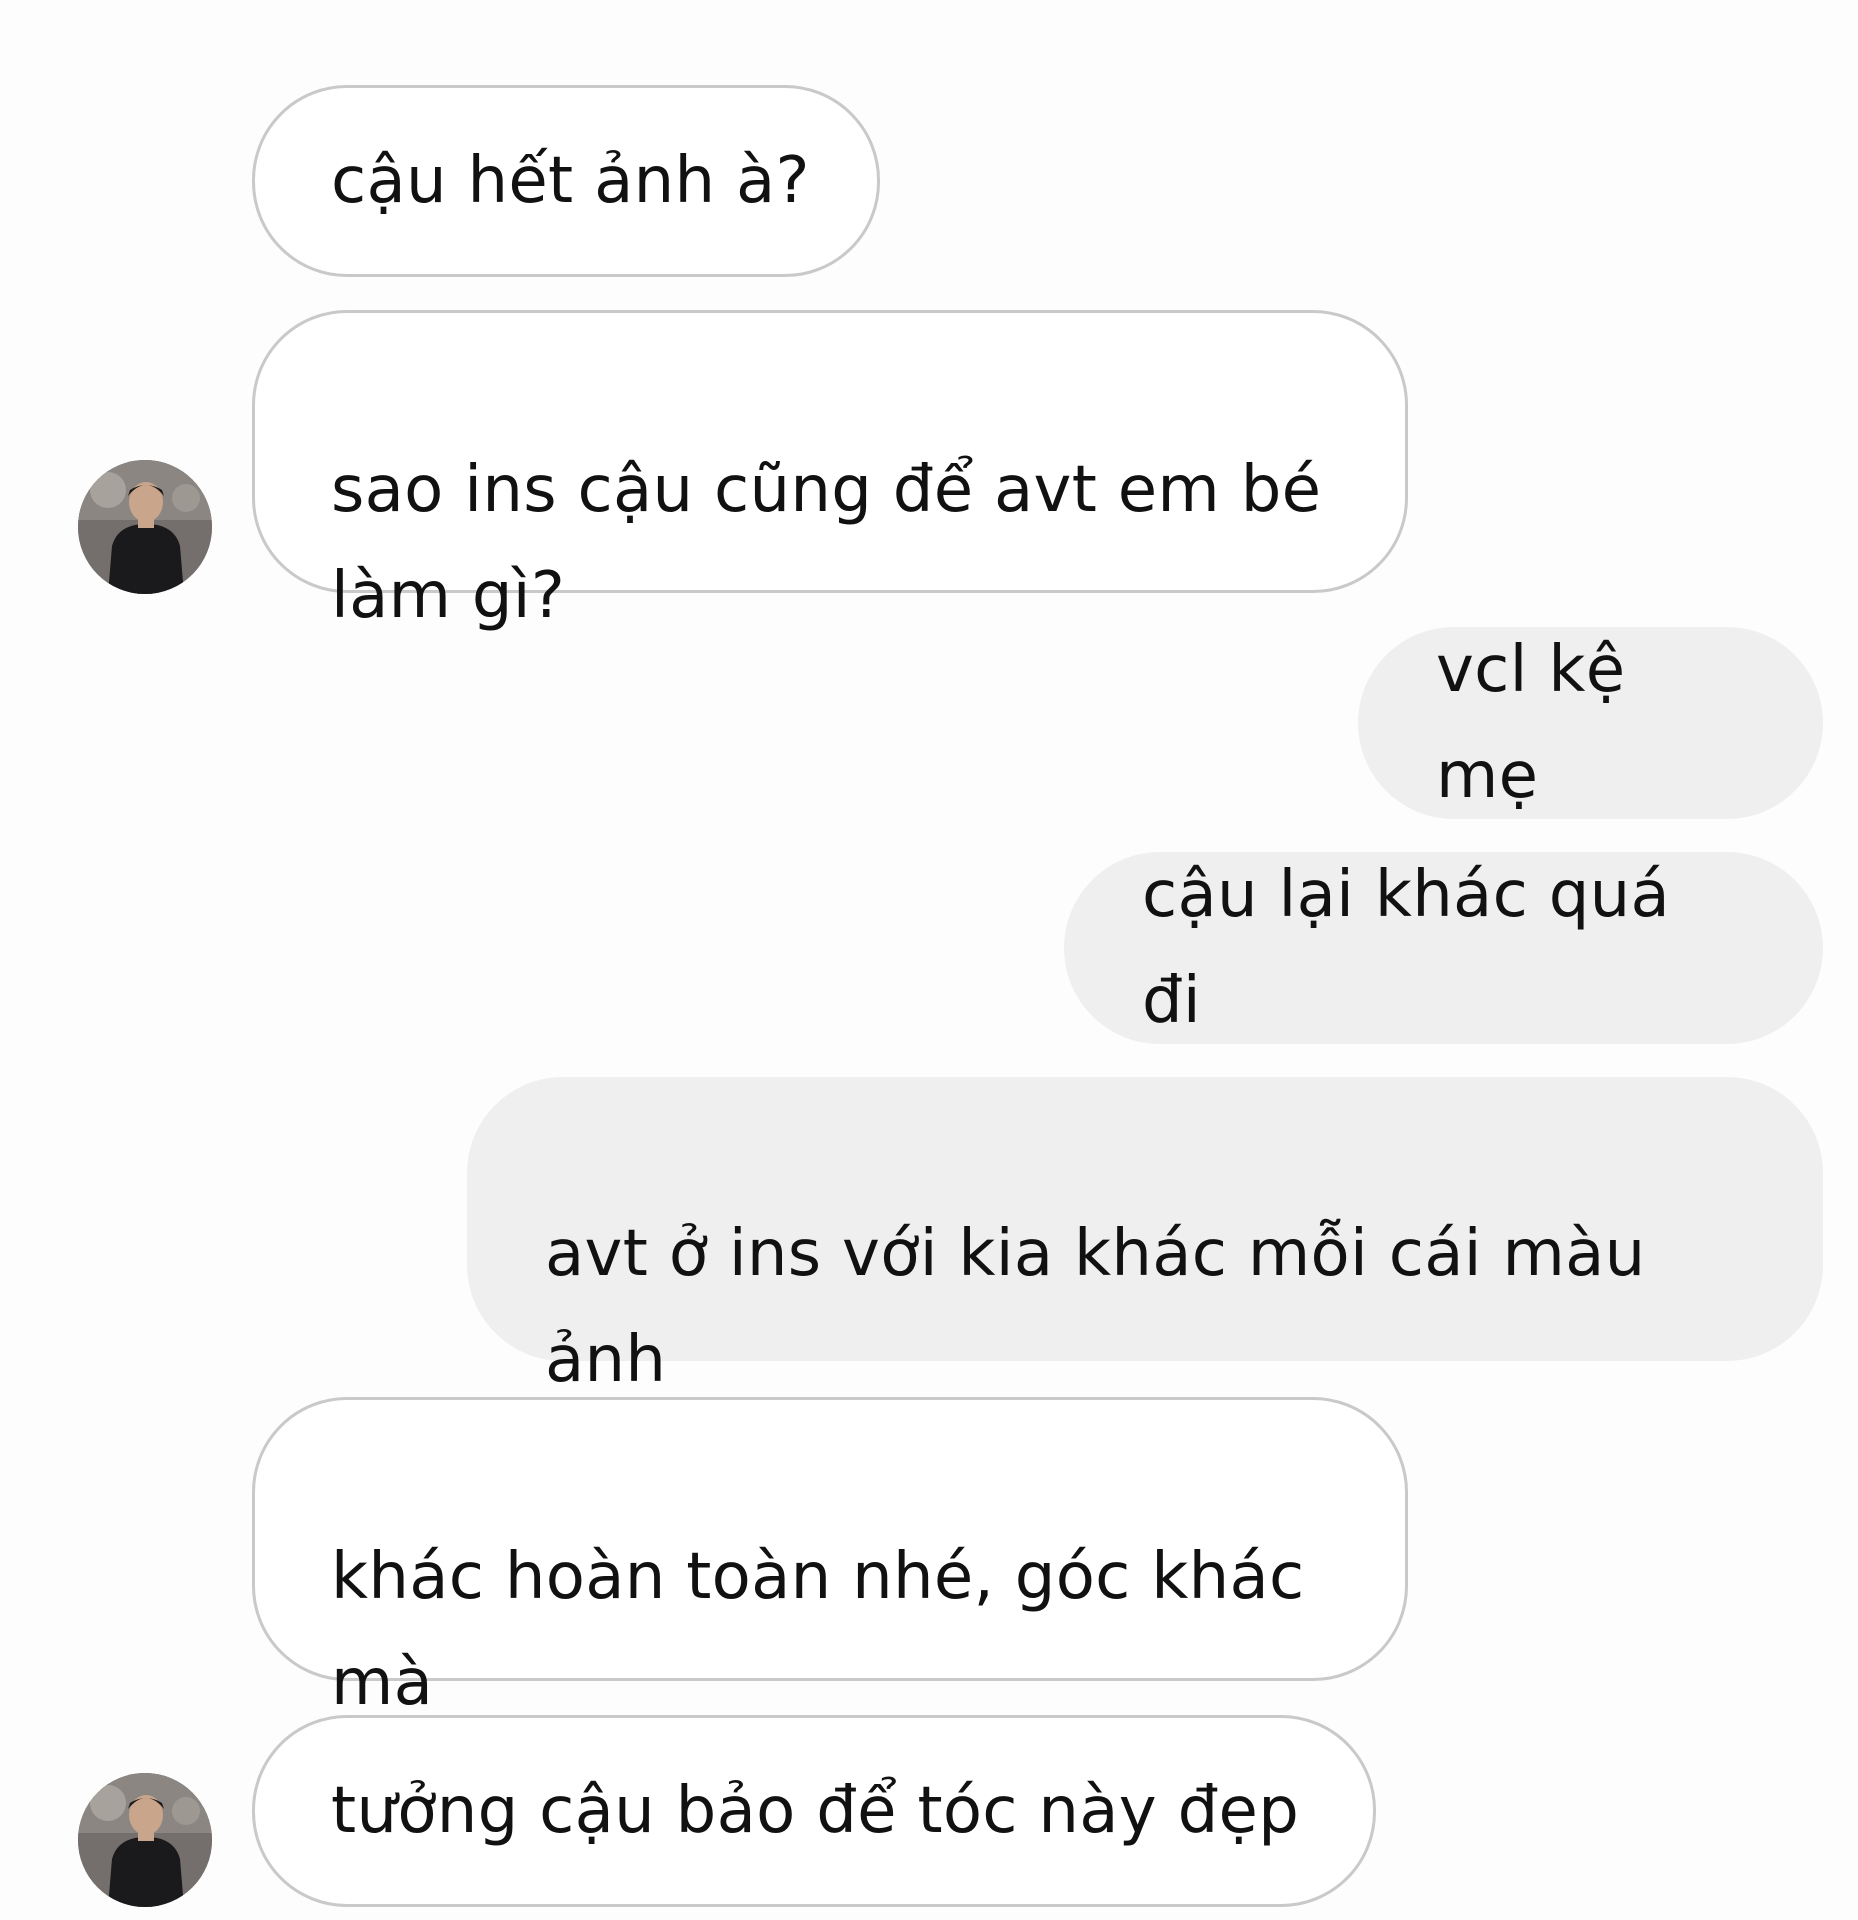 This screenshot has width=1858, height=1920. I want to click on incoming-message-bubble: tưởng cậu bảo để tóc này đẹp, so click(814, 1811).